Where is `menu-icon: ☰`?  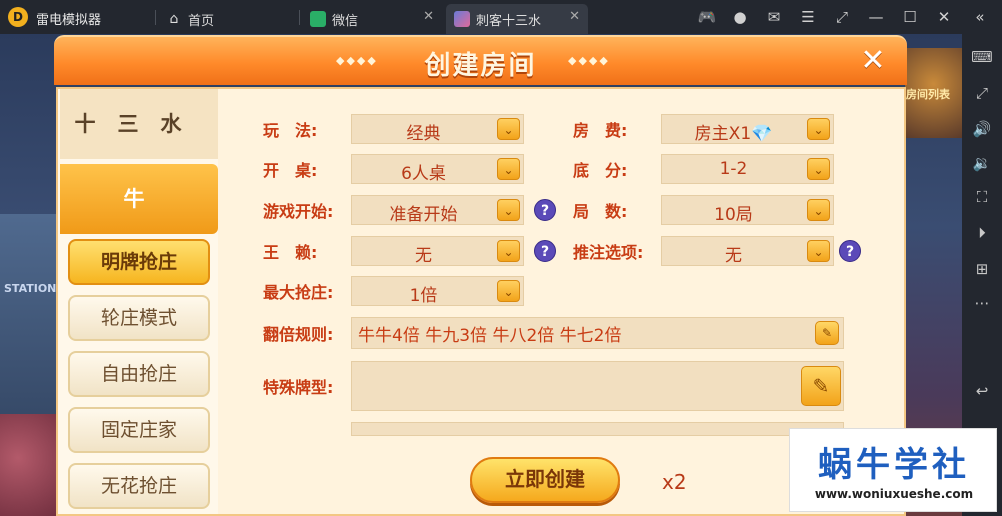 menu-icon: ☰ is located at coordinates (808, 17).